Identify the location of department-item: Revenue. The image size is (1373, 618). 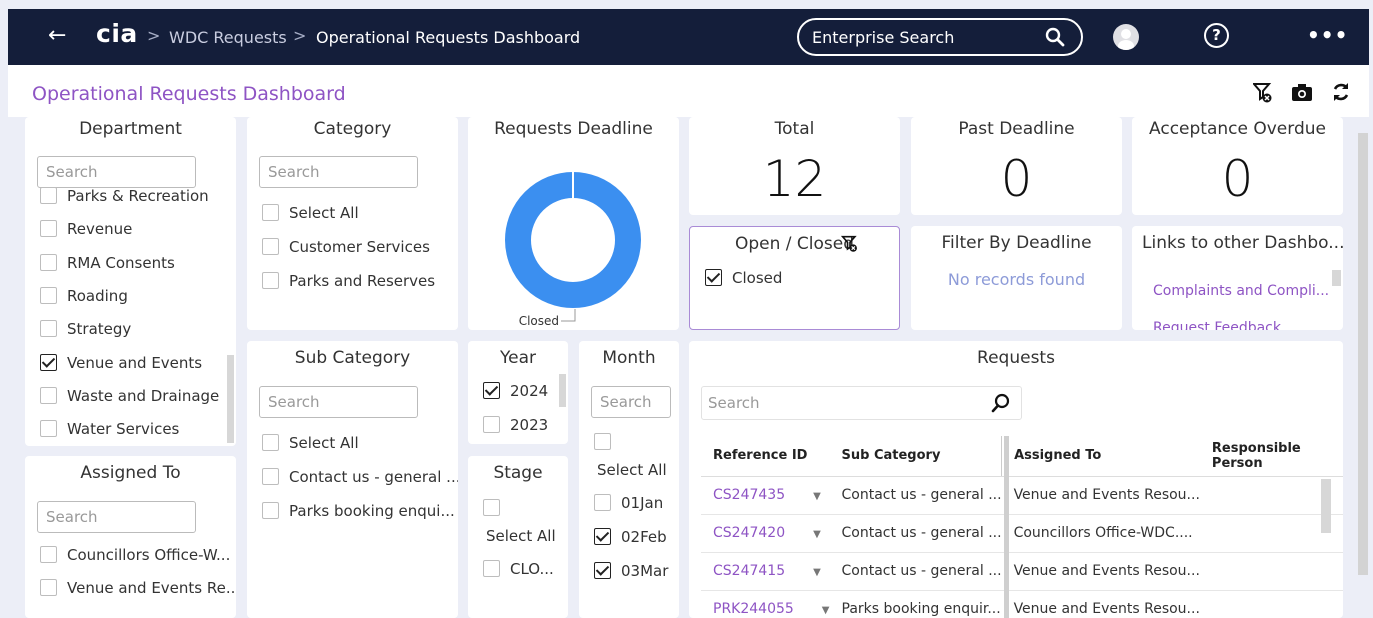
(86, 229).